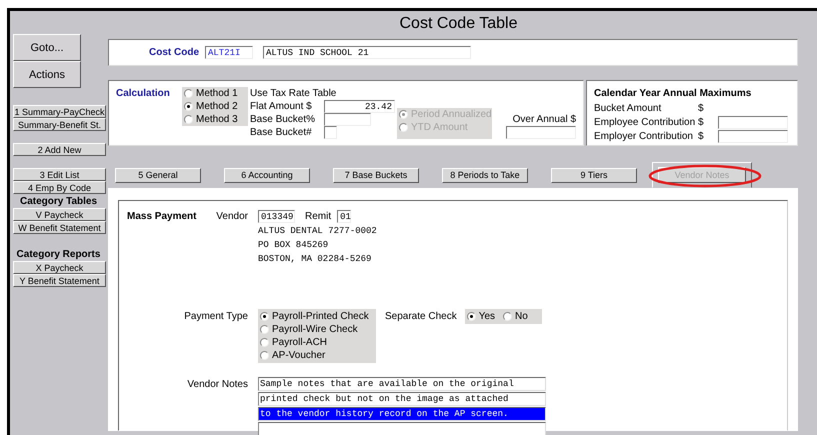 The height and width of the screenshot is (435, 817). What do you see at coordinates (161, 216) in the screenshot?
I see `section-title: Mass Payment` at bounding box center [161, 216].